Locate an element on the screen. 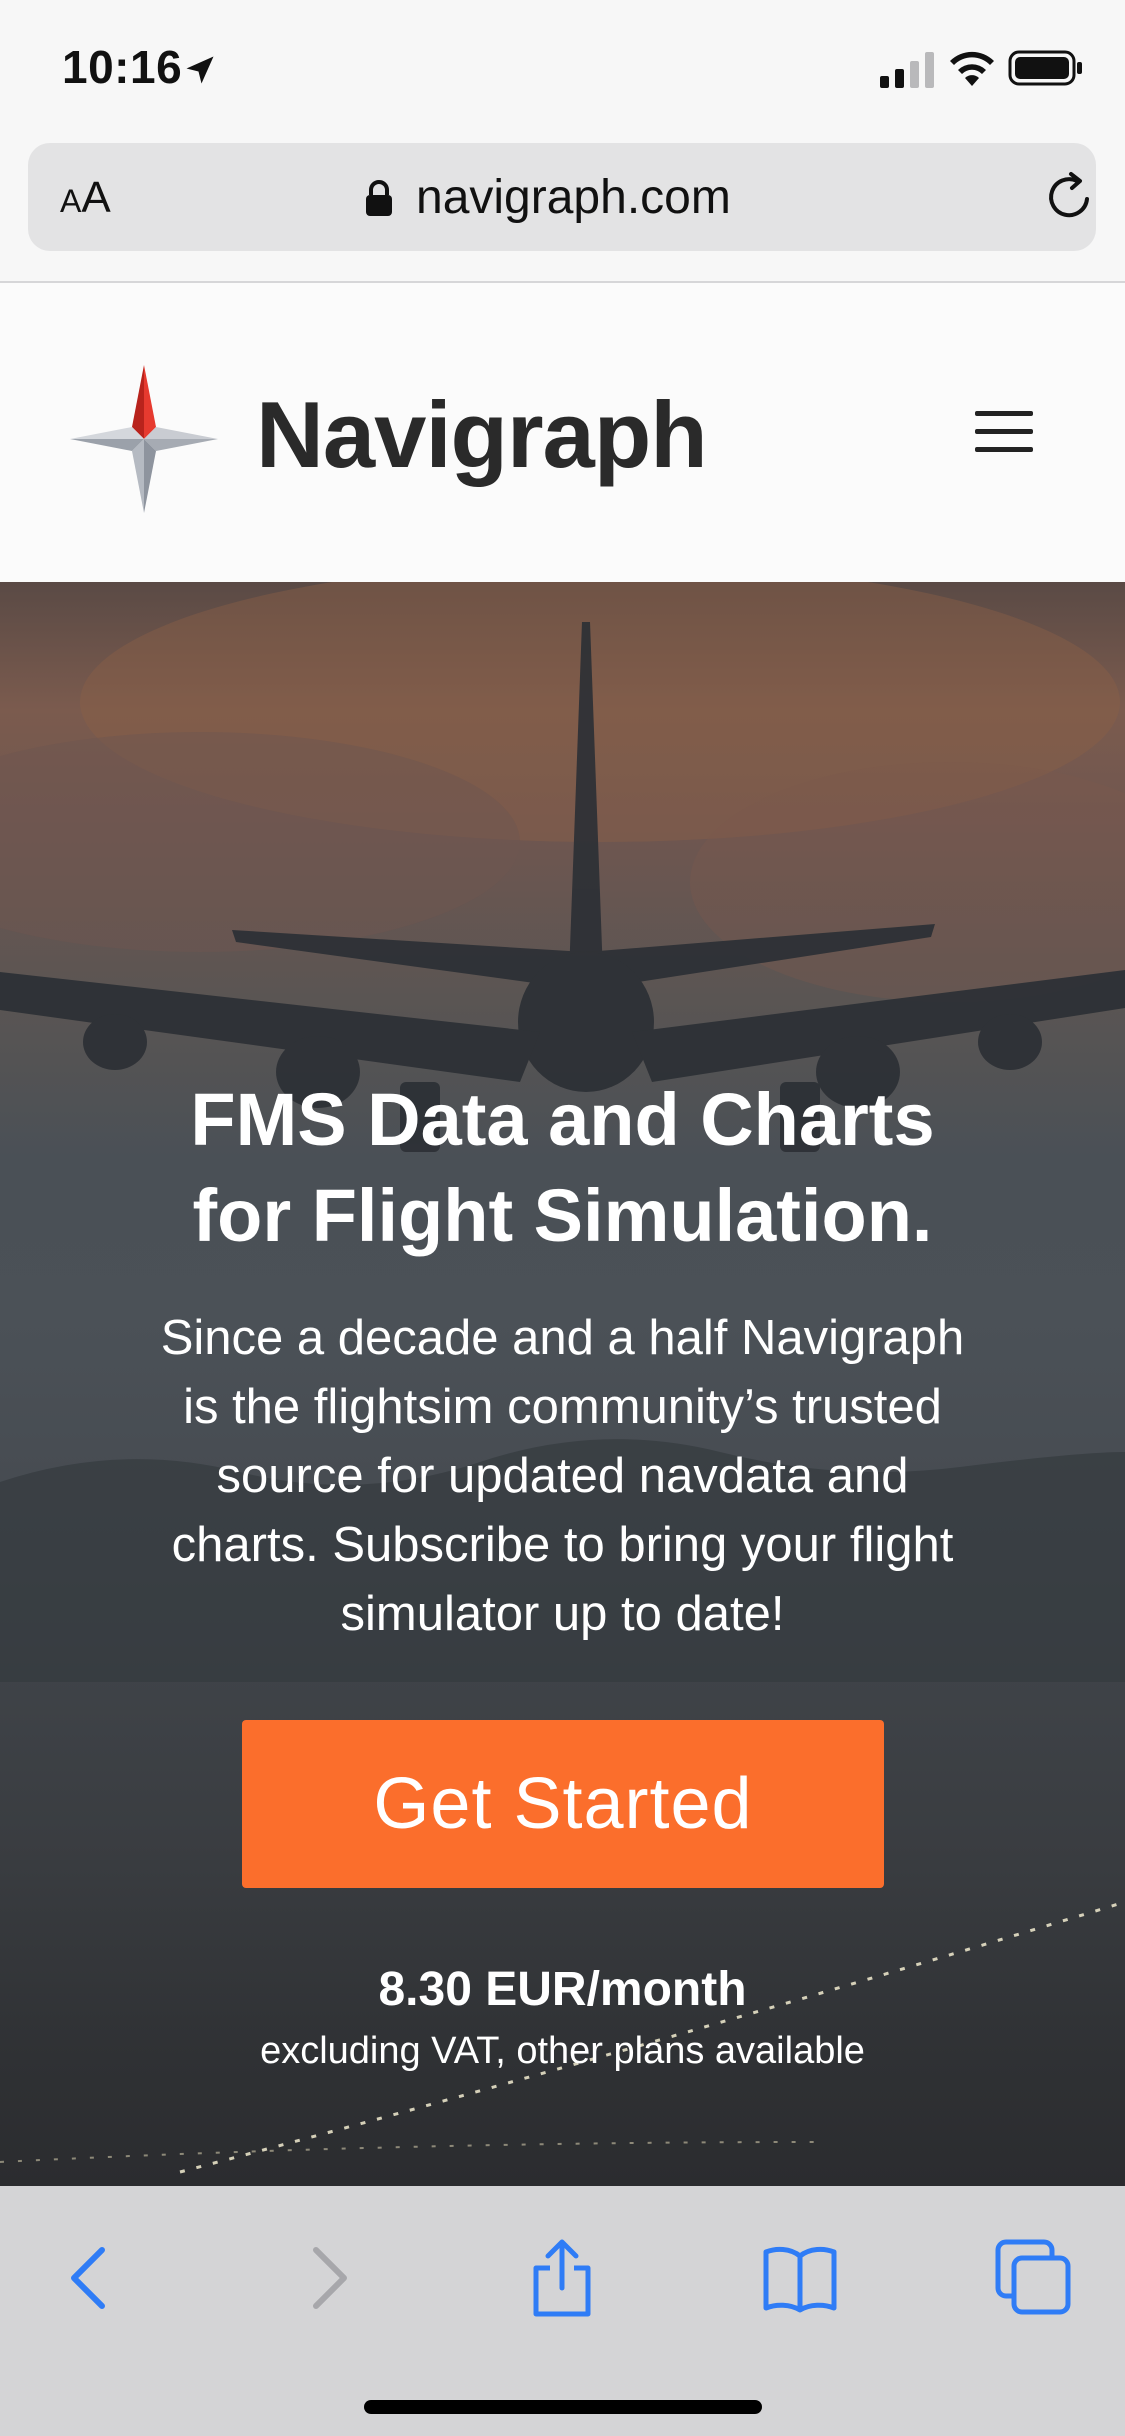  battery-icon is located at coordinates (1045, 68).